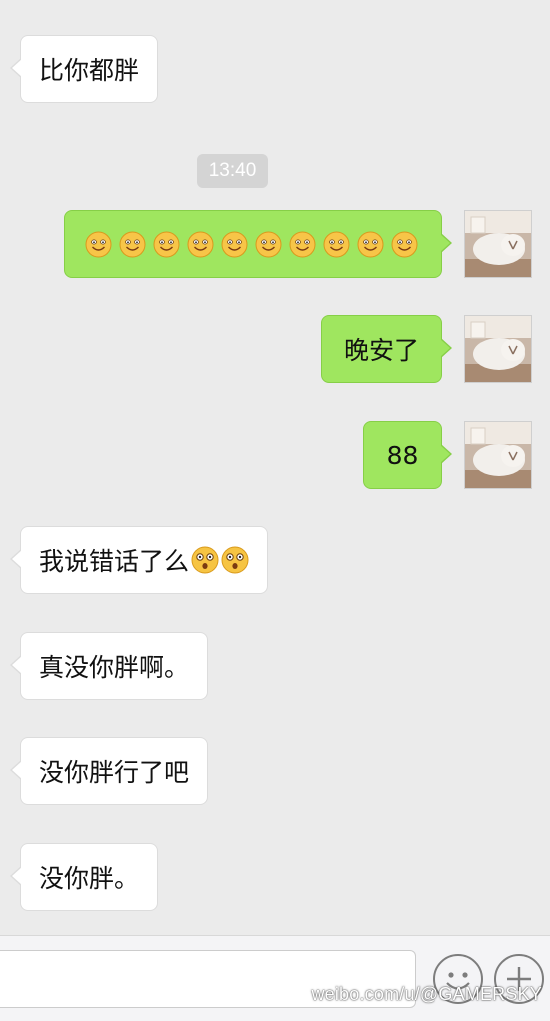 This screenshot has width=550, height=1021. Describe the element at coordinates (275, 978) in the screenshot. I see `chat-input-bar` at that location.